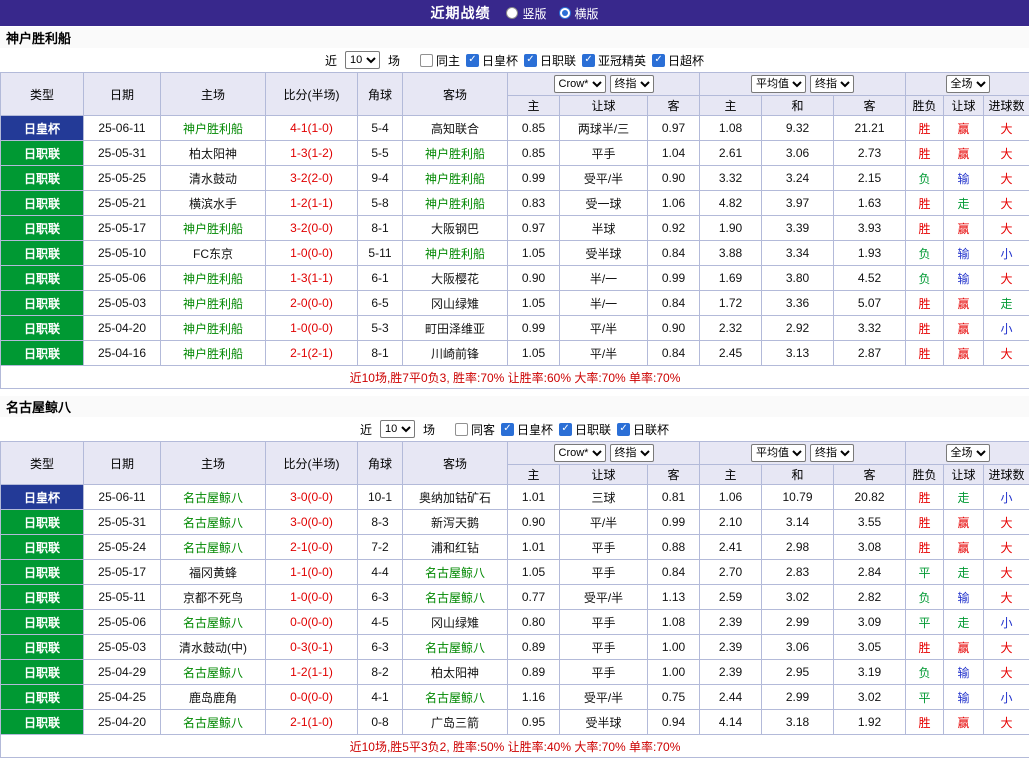  Describe the element at coordinates (925, 106) in the screenshot. I see `subheader-label: 胜负` at that location.